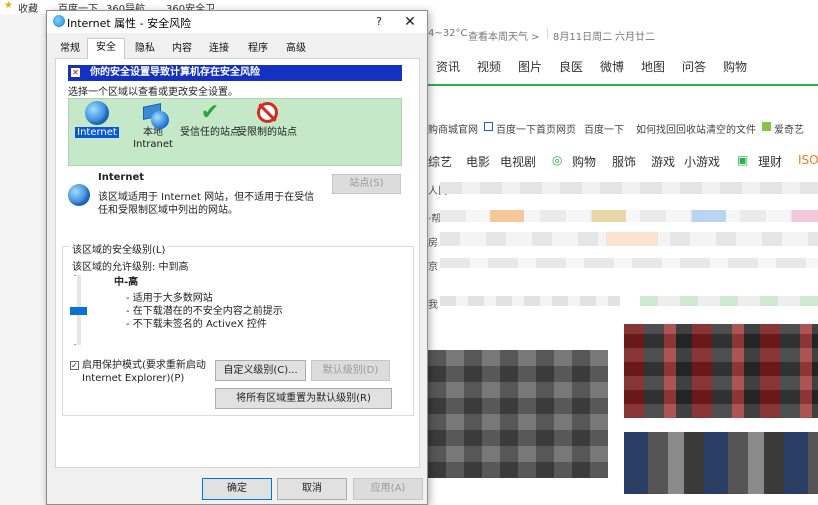 The image size is (818, 505). Describe the element at coordinates (743, 160) in the screenshot. I see `finance-icon: ▣` at that location.